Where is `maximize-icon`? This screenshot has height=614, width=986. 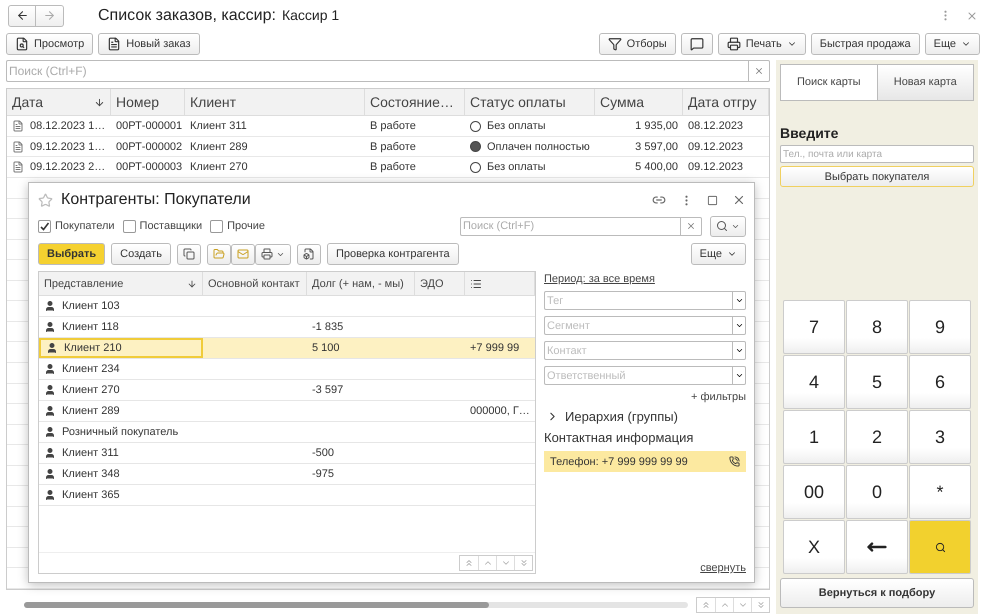 maximize-icon is located at coordinates (712, 200).